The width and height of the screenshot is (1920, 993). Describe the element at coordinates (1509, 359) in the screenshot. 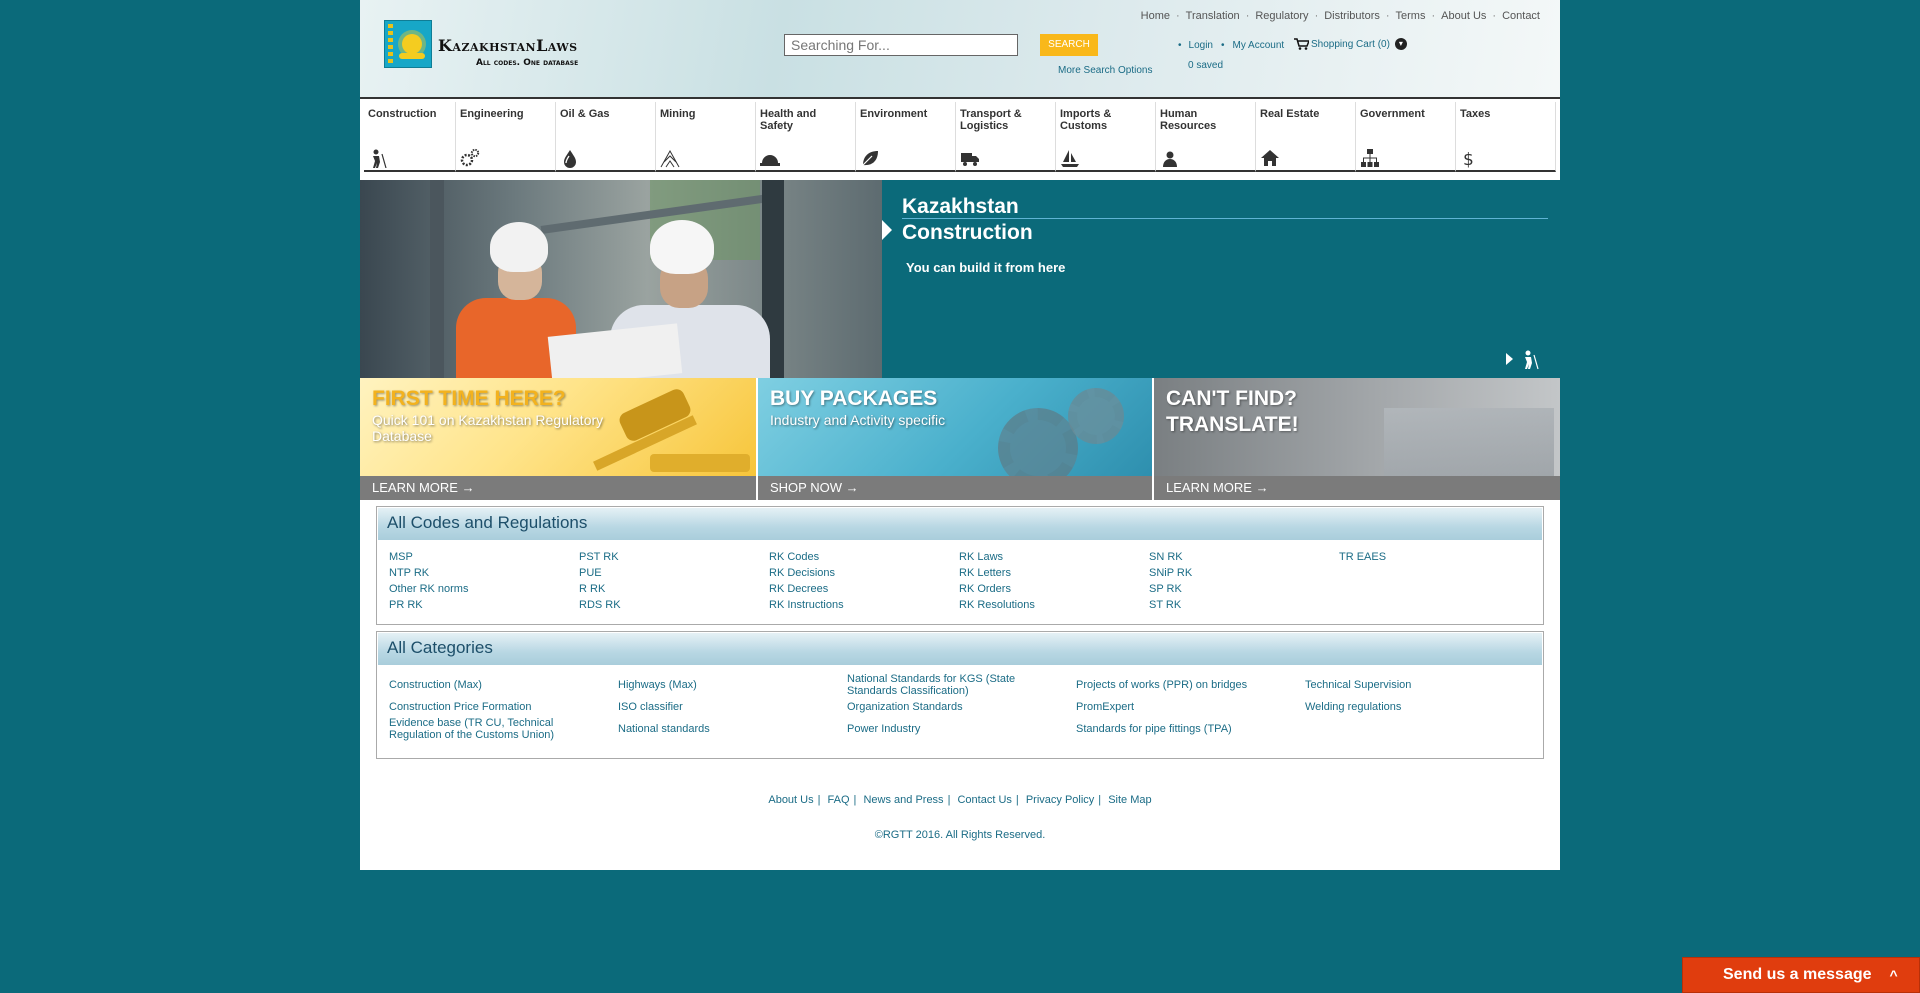

I see `next-slide-icon` at that location.